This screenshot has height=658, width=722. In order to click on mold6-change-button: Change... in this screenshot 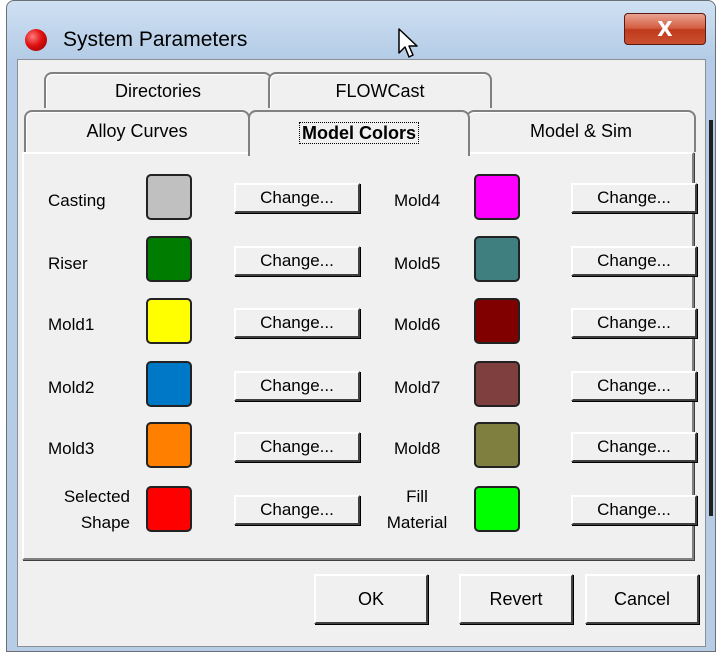, I will do `click(634, 323)`.